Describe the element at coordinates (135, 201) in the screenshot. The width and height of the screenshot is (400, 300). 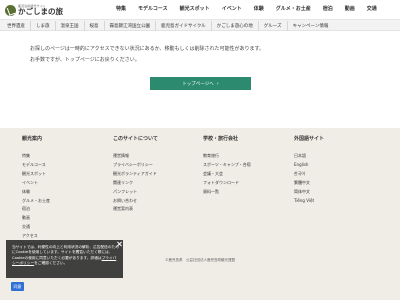
I see `footer-link: お問い合わせ` at that location.